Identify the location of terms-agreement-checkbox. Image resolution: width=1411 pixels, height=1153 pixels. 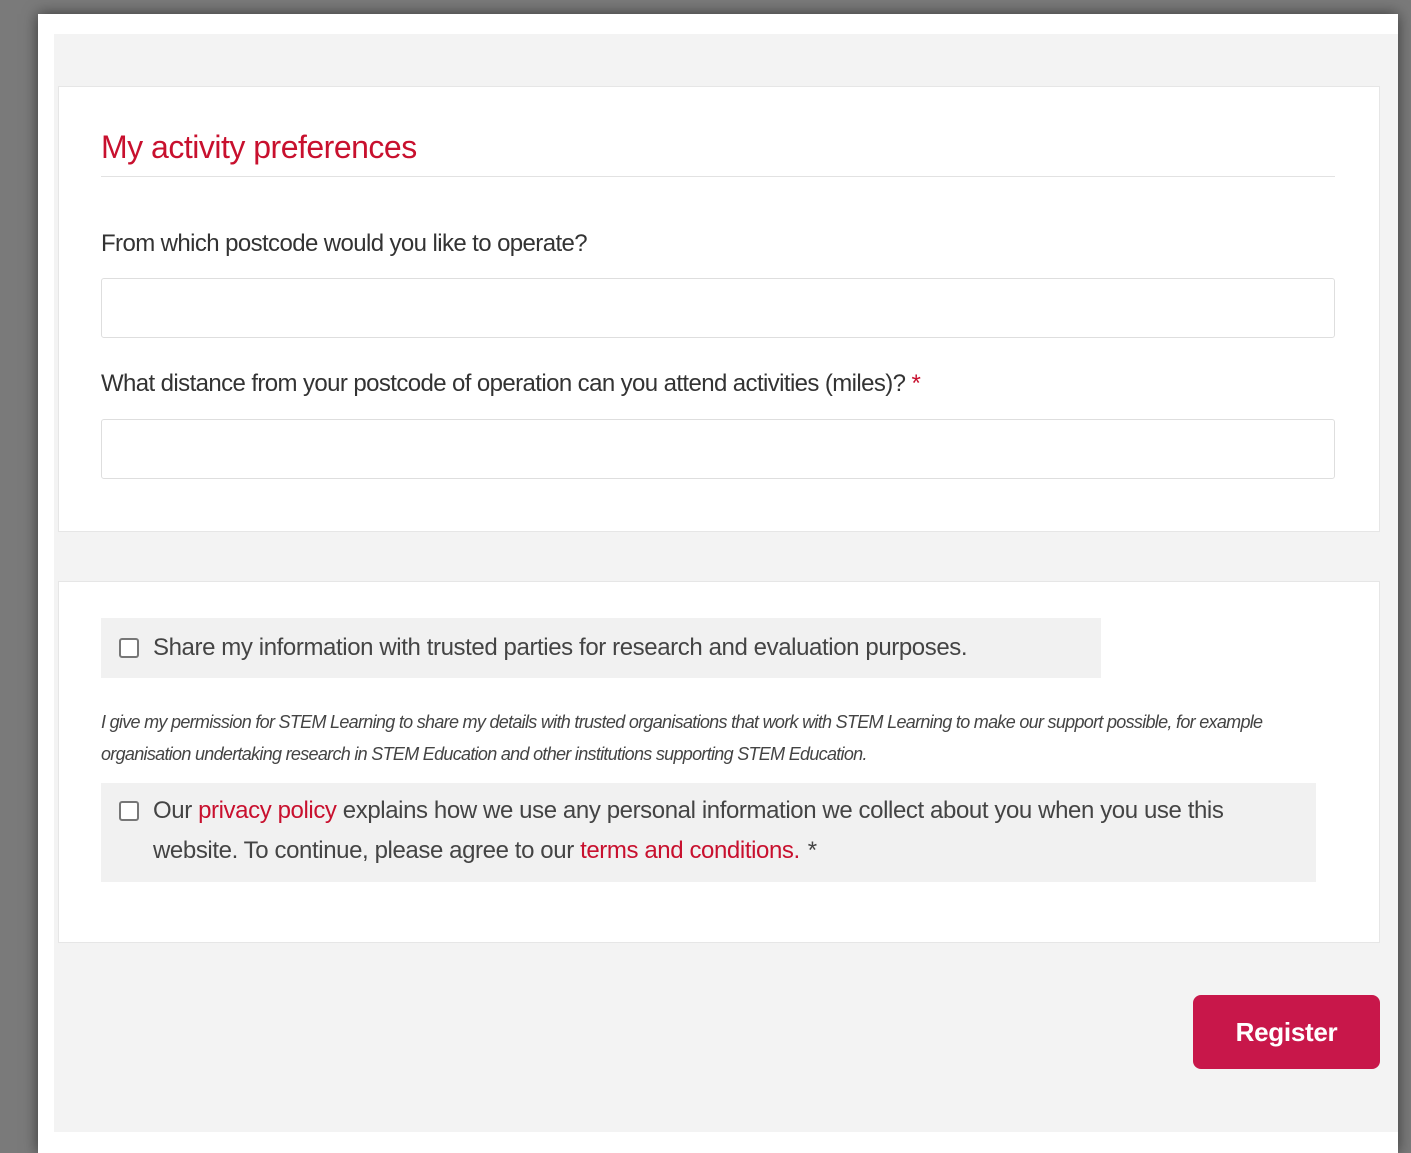
(129, 811).